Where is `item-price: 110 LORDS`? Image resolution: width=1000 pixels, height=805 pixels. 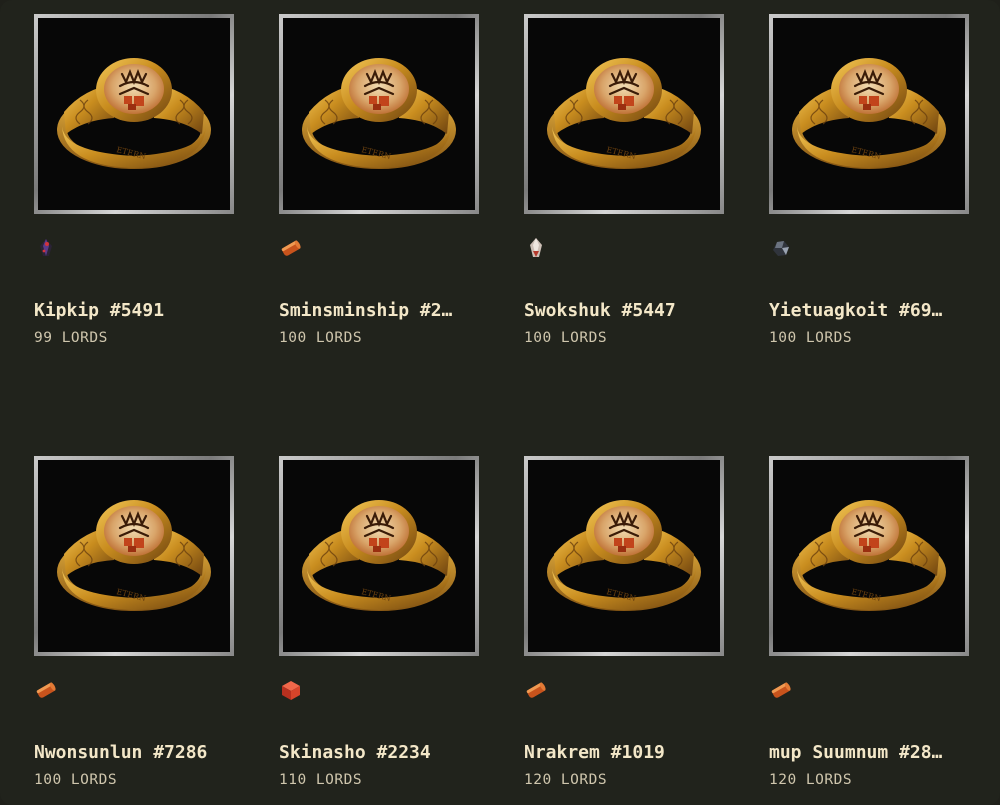 item-price: 110 LORDS is located at coordinates (321, 780).